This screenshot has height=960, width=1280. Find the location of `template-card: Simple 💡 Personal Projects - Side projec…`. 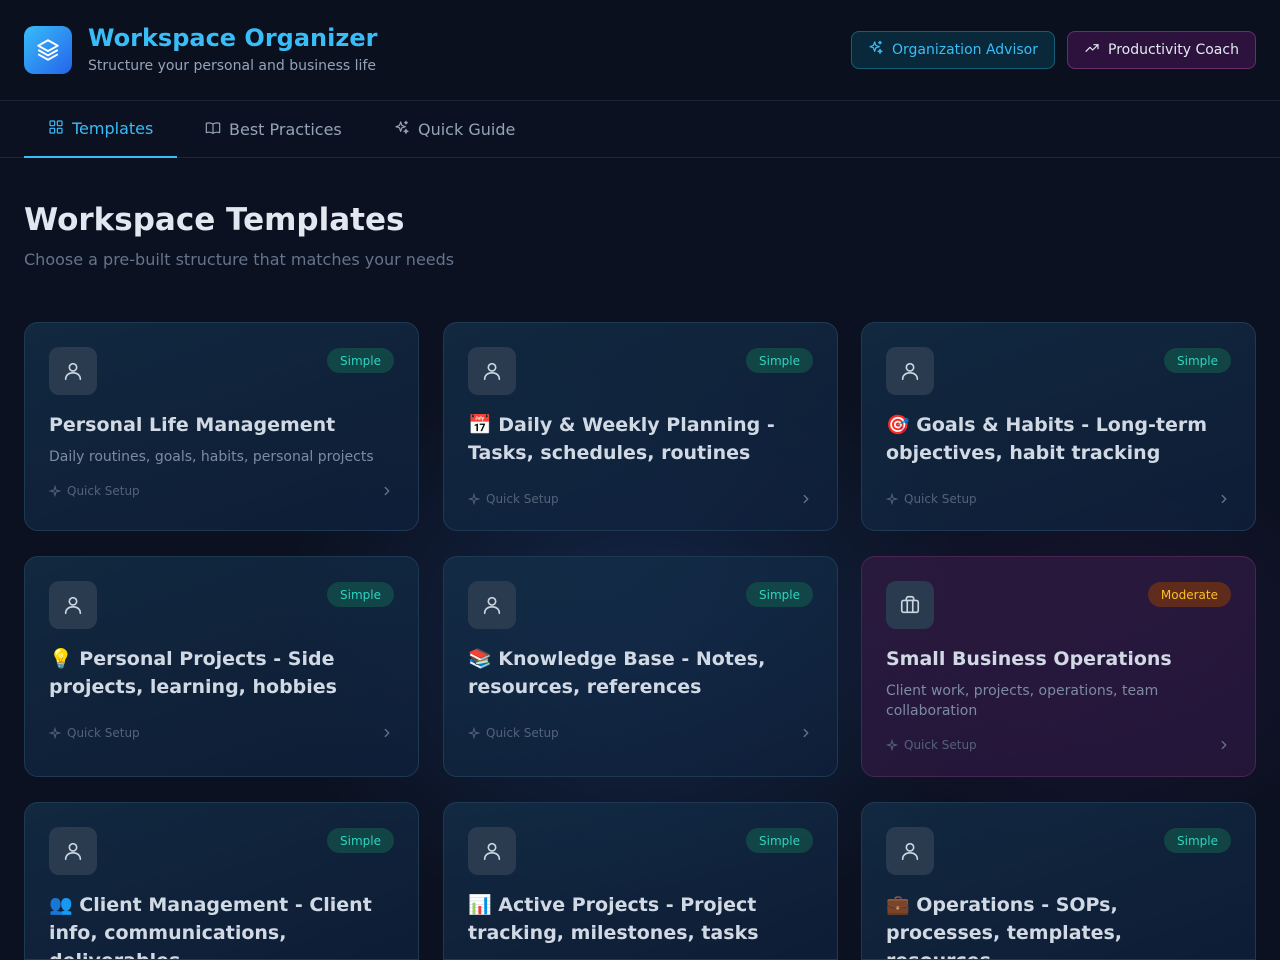

template-card: Simple 💡 Personal Projects - Side projec… is located at coordinates (221, 666).